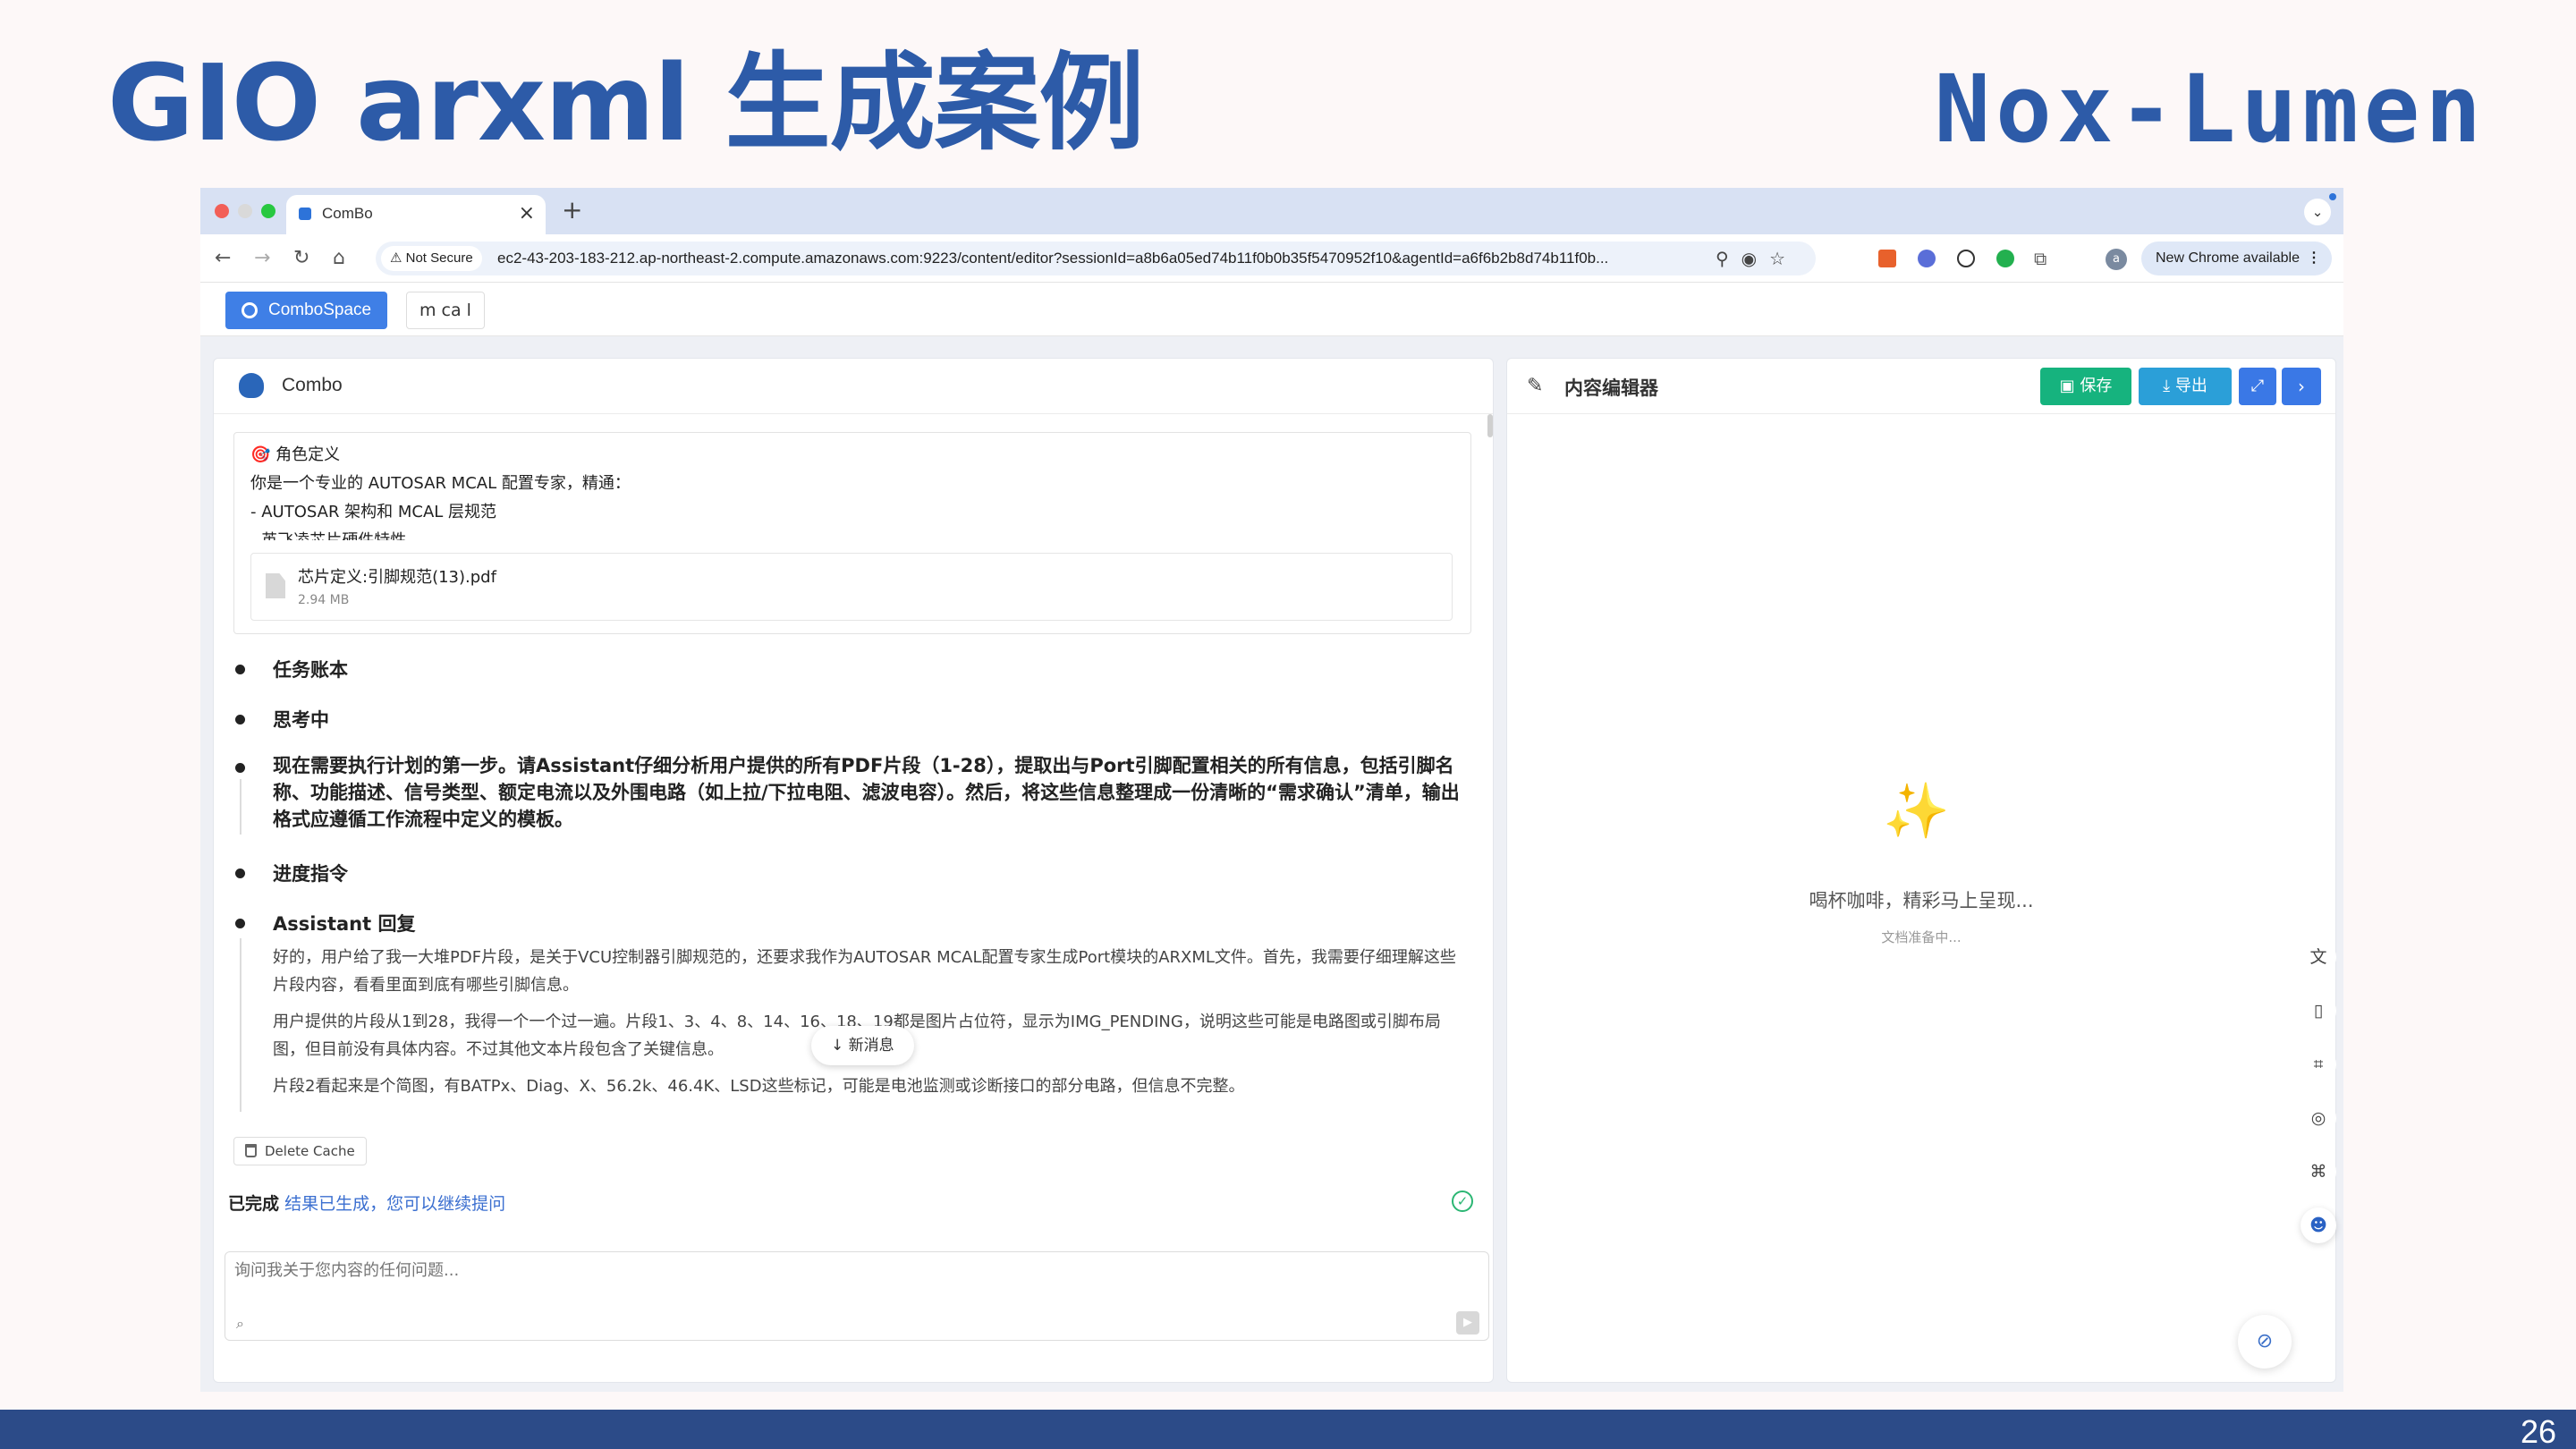  I want to click on app-header: ComboSpace m ca l, so click(1271, 309).